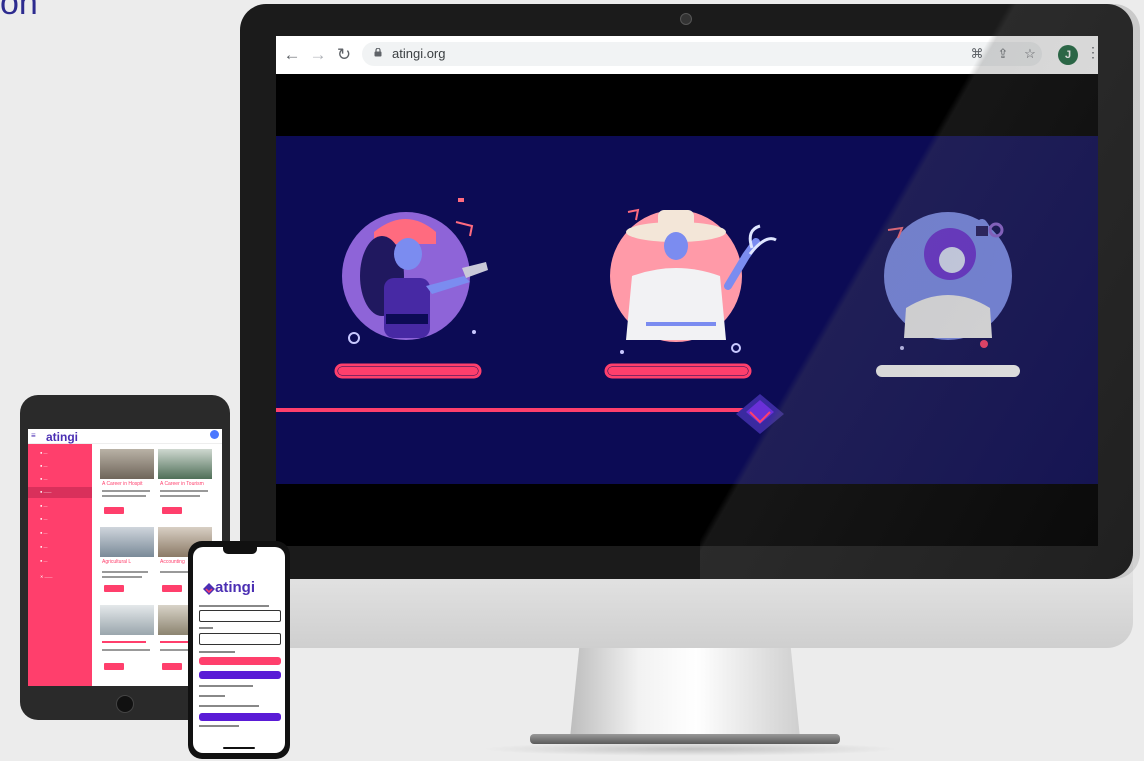 This screenshot has height=761, width=1144. Describe the element at coordinates (318, 55) in the screenshot. I see `forward-arrow-icon: →` at that location.